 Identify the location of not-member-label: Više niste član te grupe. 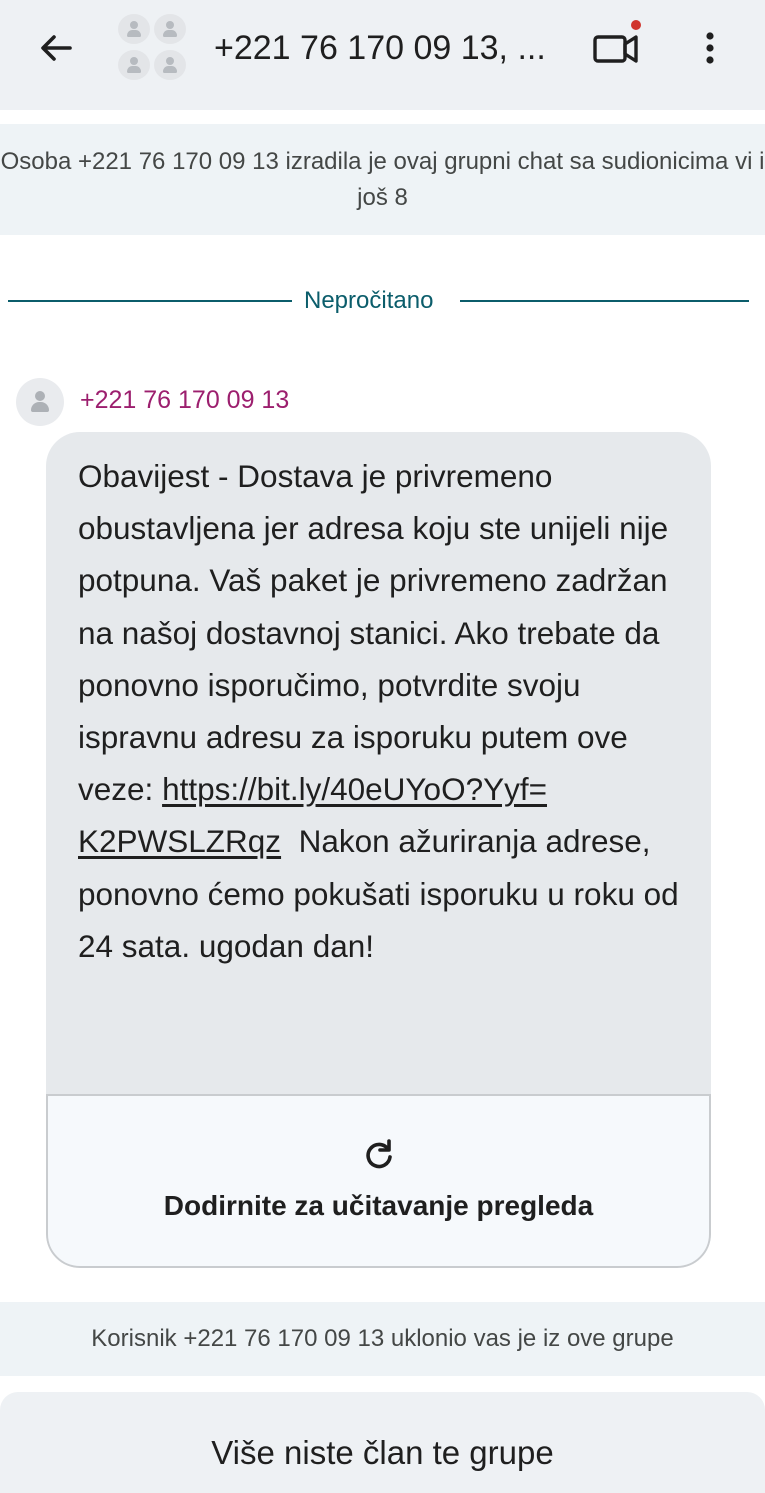
(382, 1452).